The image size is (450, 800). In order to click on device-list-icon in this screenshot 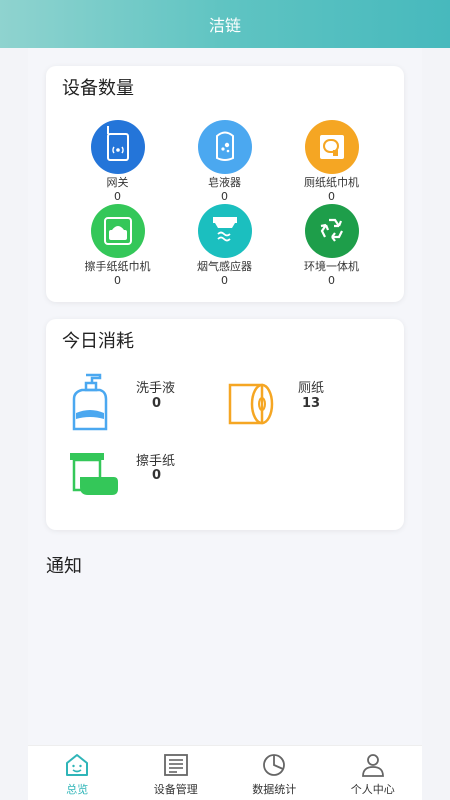, I will do `click(175, 765)`.